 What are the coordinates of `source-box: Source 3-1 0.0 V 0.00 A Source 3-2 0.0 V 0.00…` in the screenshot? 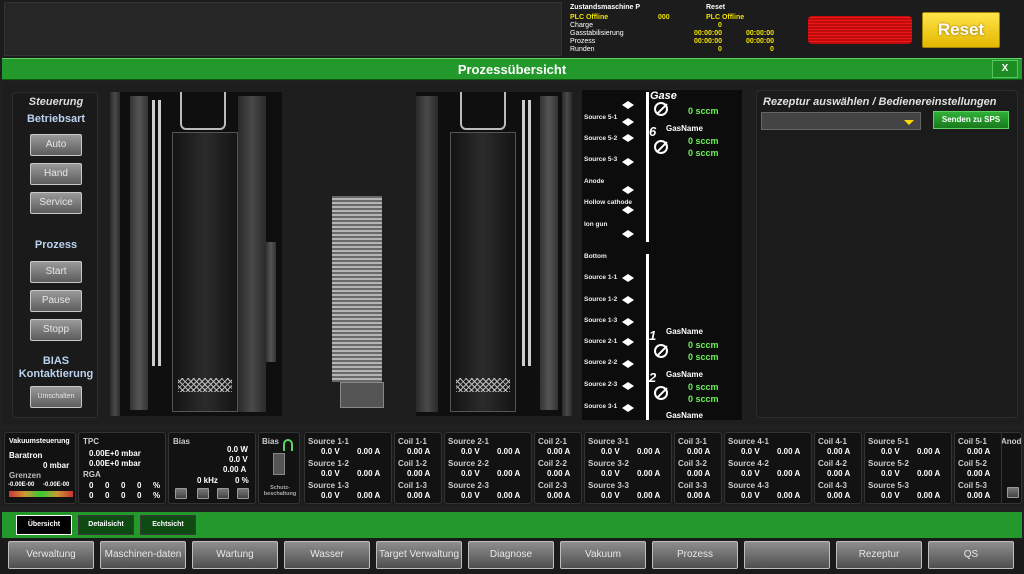 It's located at (628, 468).